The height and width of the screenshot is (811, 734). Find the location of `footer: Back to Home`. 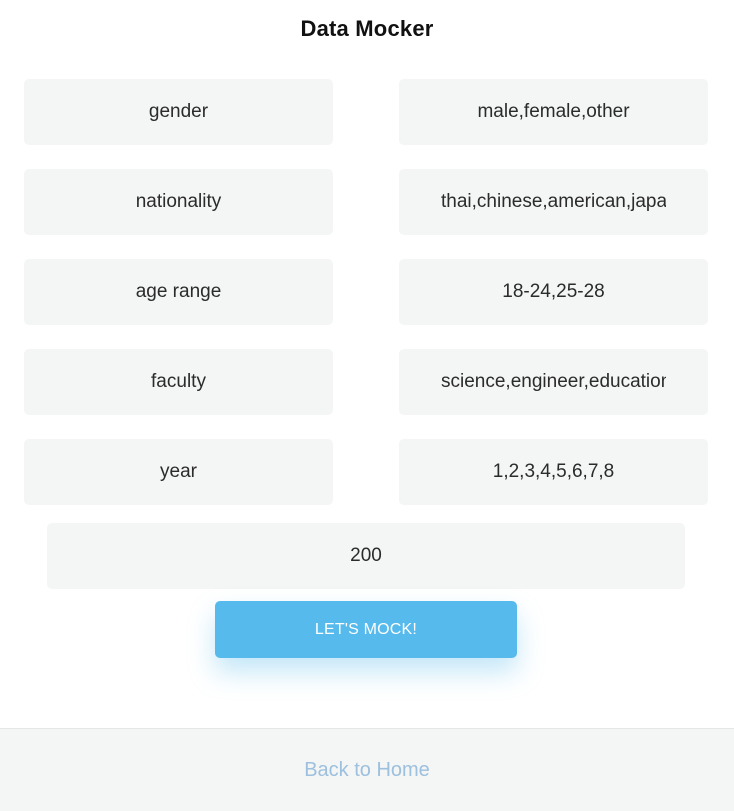

footer: Back to Home is located at coordinates (367, 769).